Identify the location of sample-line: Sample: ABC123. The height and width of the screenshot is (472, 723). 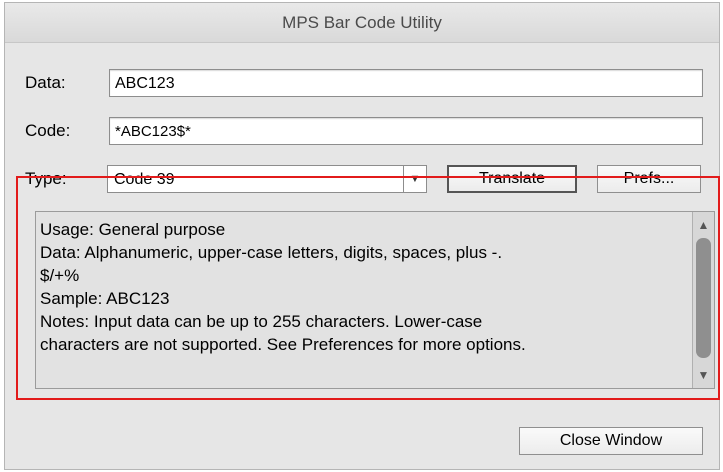
(105, 298).